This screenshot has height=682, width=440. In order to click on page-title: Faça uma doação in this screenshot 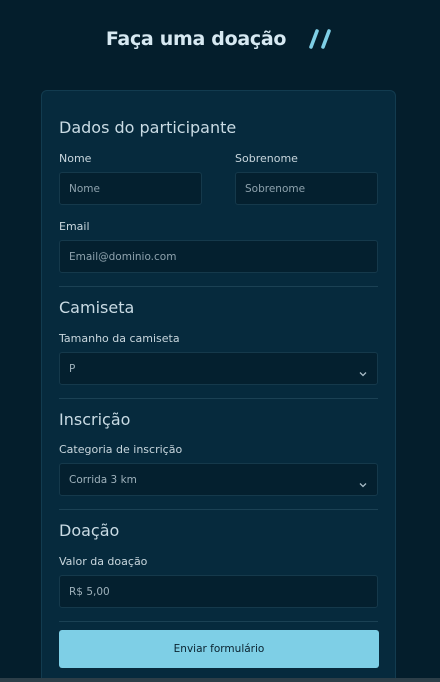, I will do `click(196, 39)`.